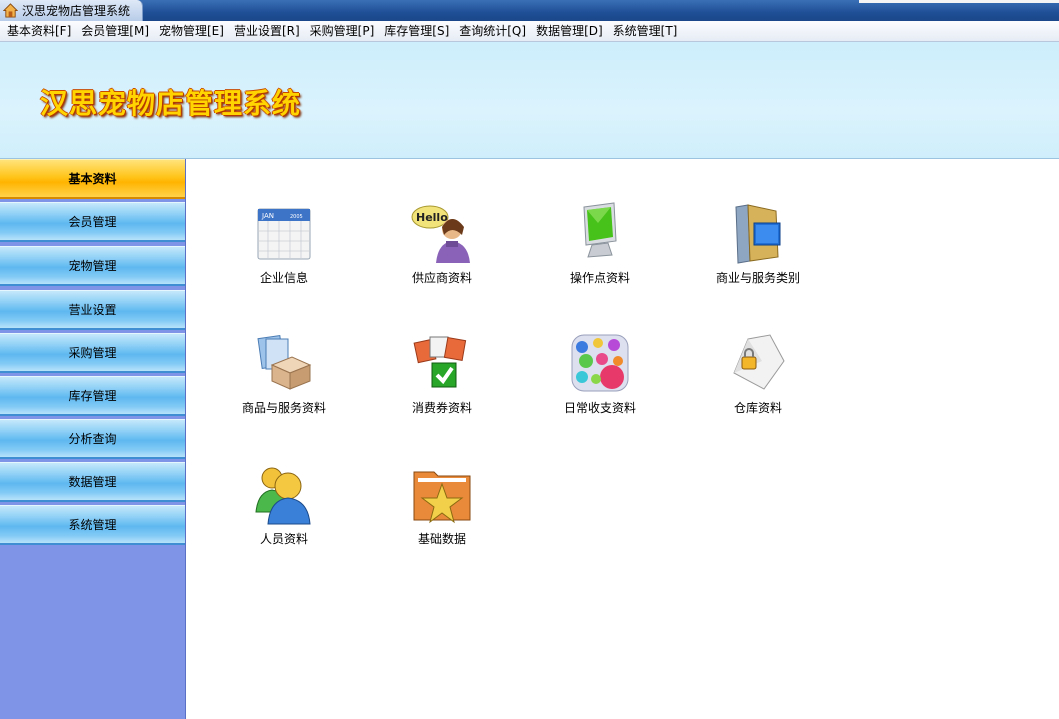  I want to click on window-title: 汉思宠物店管理系统, so click(76, 11).